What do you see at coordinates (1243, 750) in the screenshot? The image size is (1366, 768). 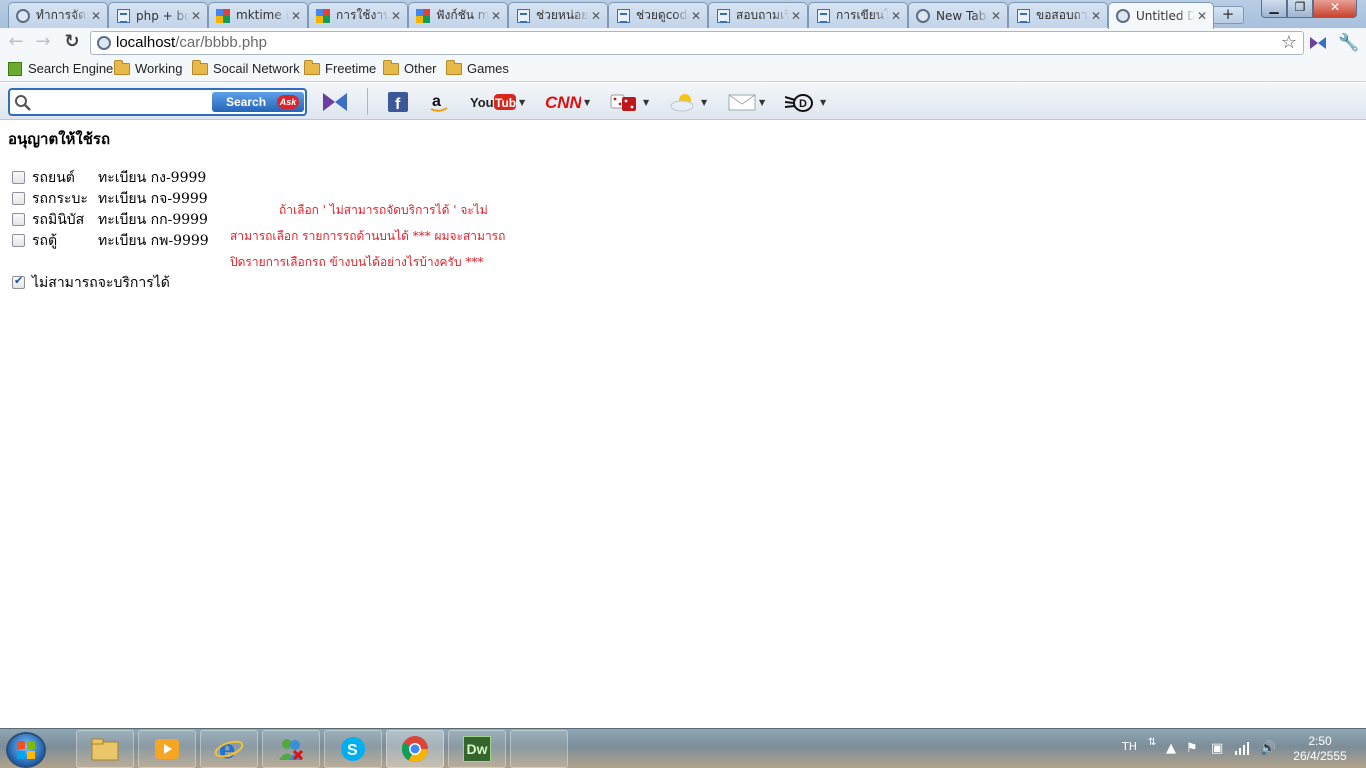 I see `network-signal-icon` at bounding box center [1243, 750].